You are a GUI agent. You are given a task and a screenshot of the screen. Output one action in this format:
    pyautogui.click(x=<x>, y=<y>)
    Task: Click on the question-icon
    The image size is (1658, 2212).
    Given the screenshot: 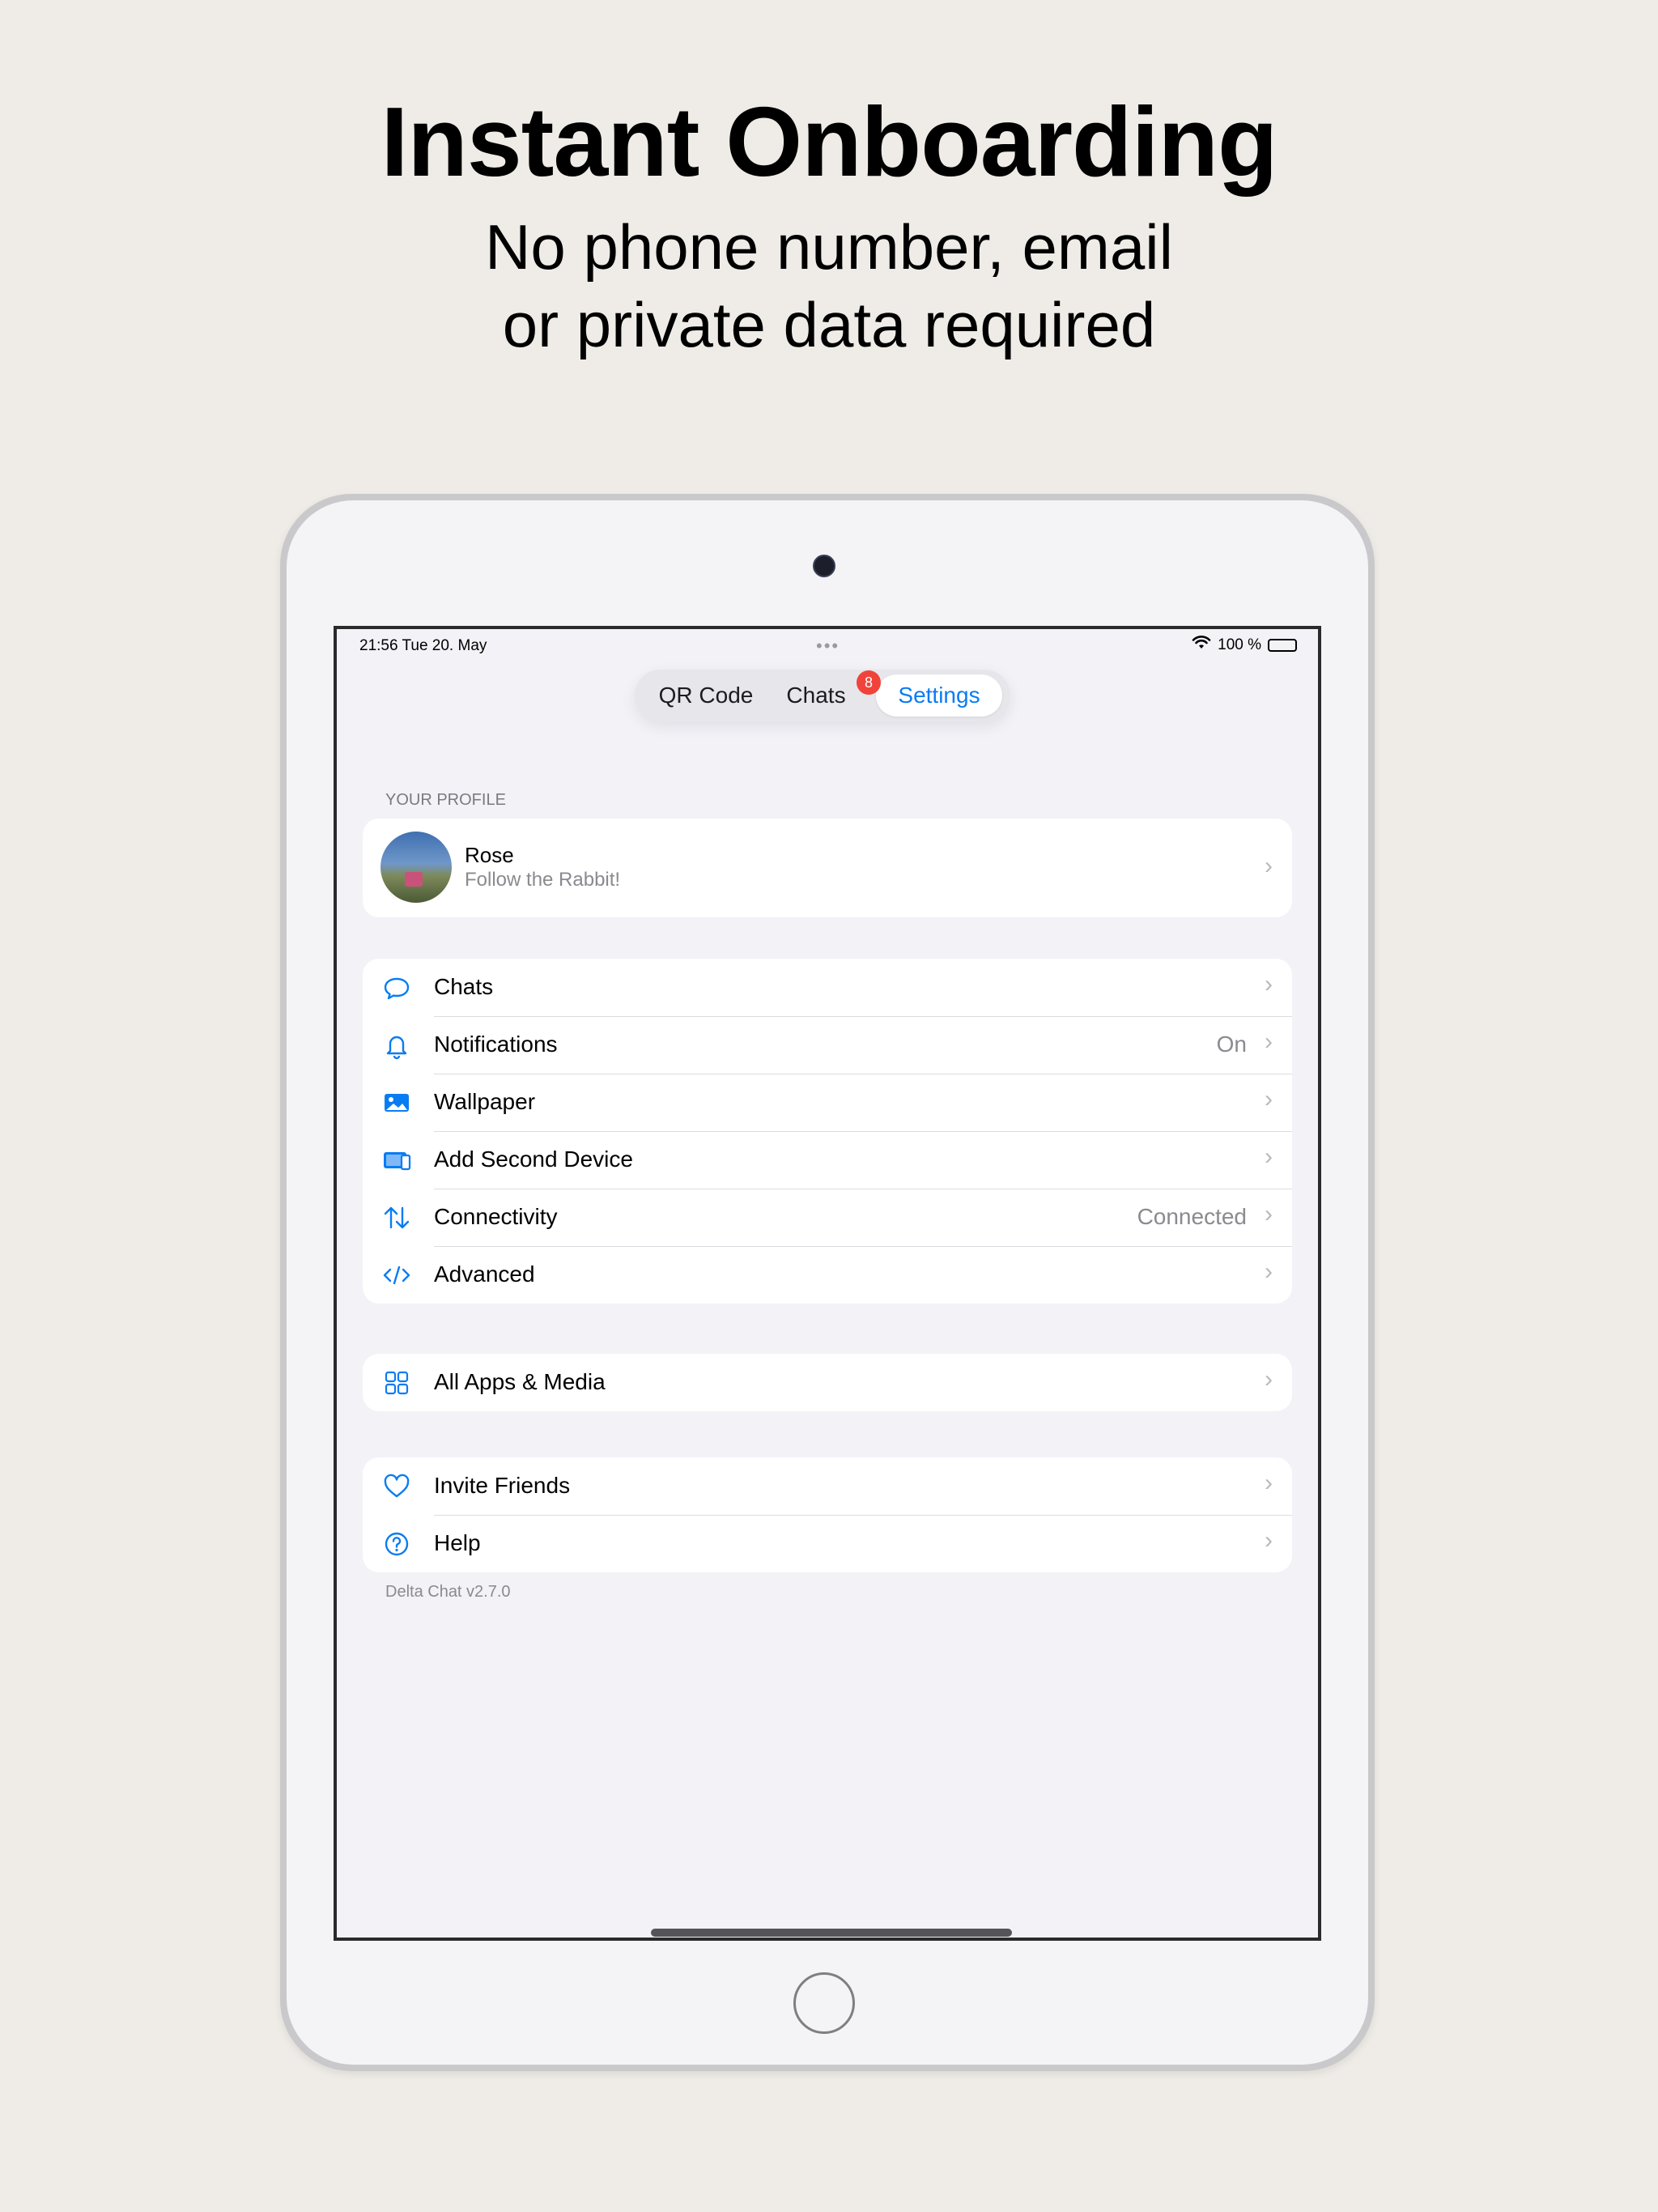 What is the action you would take?
    pyautogui.click(x=396, y=1544)
    